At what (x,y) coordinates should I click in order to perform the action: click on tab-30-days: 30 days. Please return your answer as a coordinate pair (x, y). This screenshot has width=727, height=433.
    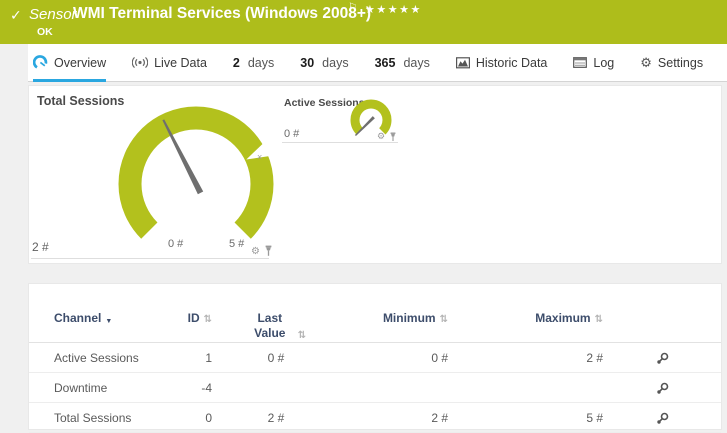
    Looking at the image, I should click on (324, 63).